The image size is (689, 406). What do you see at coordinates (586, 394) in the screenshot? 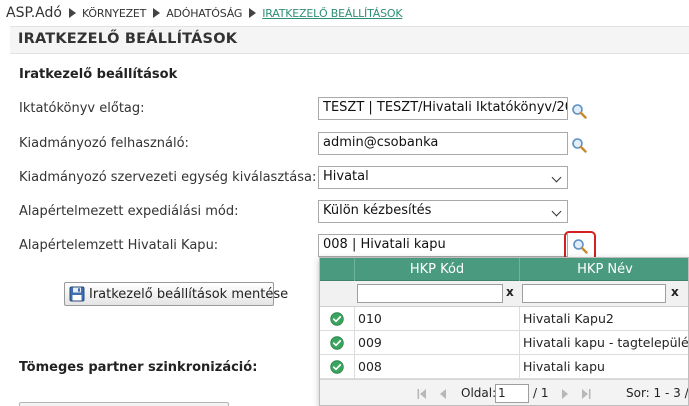
I see `last-page-icon` at bounding box center [586, 394].